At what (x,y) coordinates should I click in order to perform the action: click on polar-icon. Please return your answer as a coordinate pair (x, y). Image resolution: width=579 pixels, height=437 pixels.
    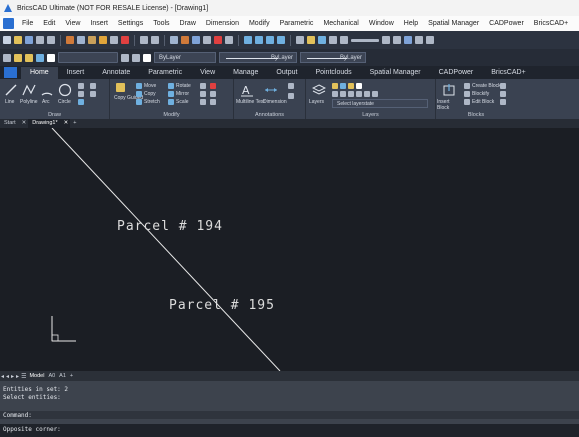
    Looking at the image, I should click on (218, 40).